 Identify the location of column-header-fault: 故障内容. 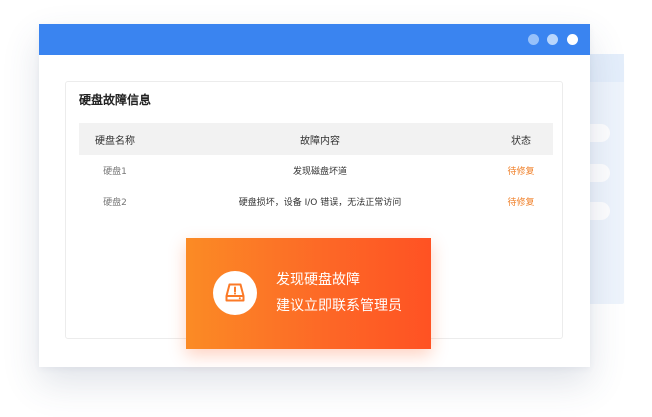
(320, 141).